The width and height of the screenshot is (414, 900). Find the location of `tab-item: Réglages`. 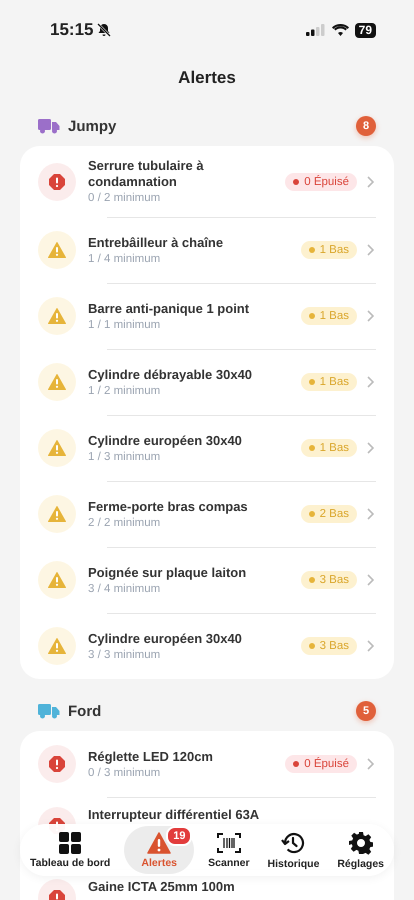

tab-item: Réglages is located at coordinates (360, 850).